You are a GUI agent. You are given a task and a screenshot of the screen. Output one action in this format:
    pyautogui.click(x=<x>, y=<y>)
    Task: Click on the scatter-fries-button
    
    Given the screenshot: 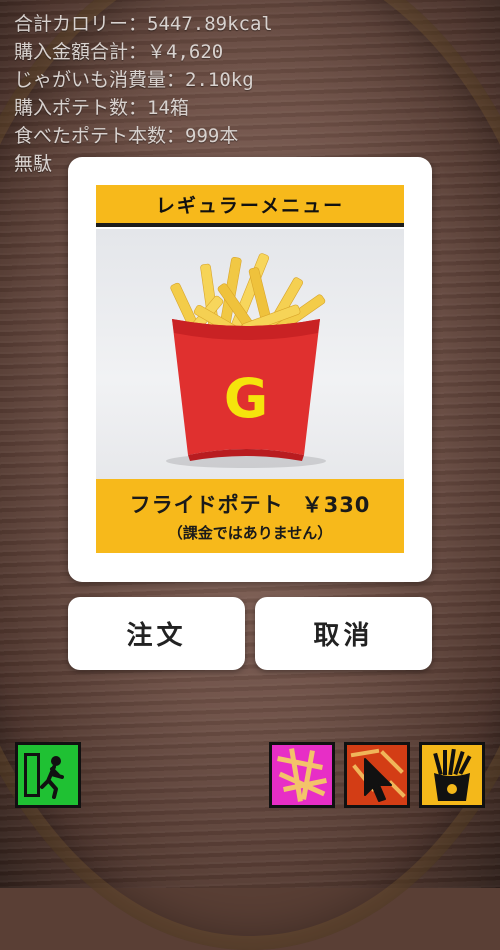 What is the action you would take?
    pyautogui.click(x=302, y=775)
    